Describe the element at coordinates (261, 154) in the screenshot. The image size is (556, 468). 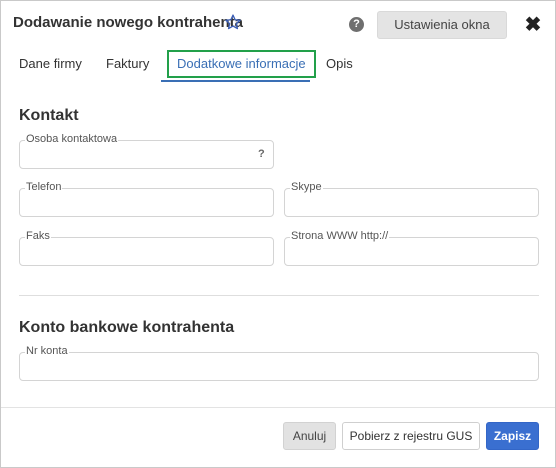
I see `contact-person-help-icon: ?` at that location.